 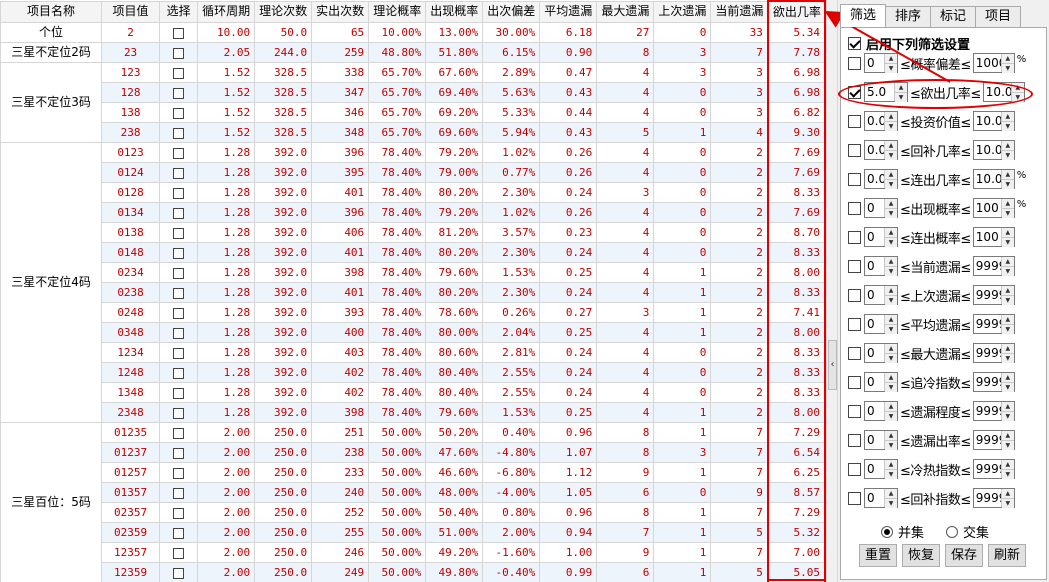 I want to click on column-header: 项目名称, so click(x=51, y=11).